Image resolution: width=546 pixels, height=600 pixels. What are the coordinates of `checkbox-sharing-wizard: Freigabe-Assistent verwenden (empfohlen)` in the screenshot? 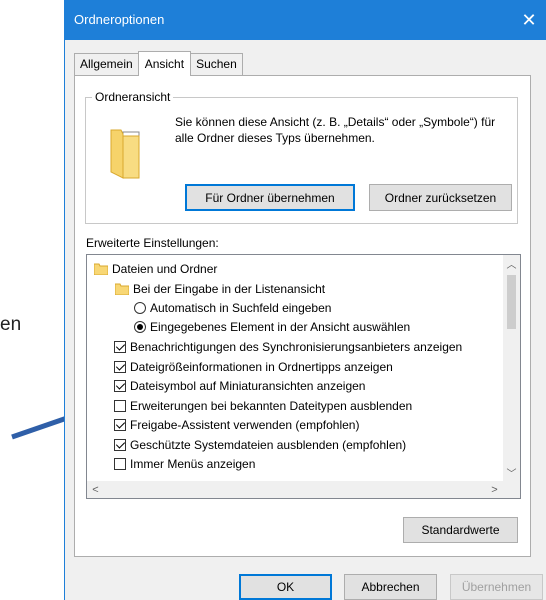 It's located at (236, 425).